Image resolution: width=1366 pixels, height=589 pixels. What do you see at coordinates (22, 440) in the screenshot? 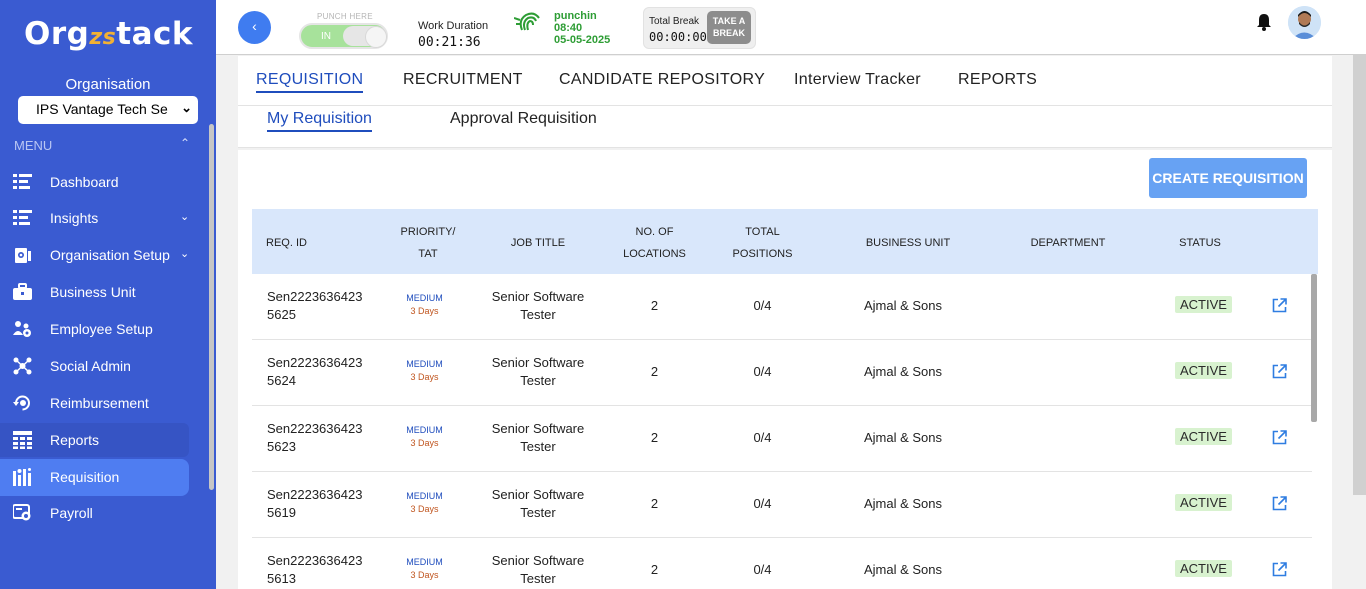
I see `reports-icon` at bounding box center [22, 440].